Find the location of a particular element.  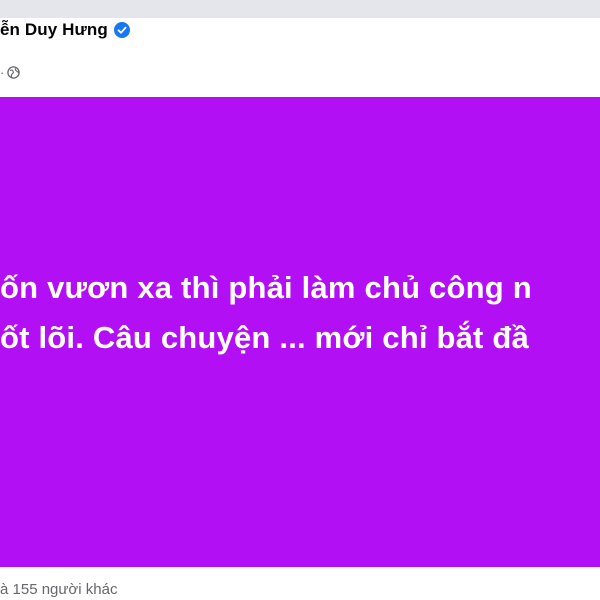

reactions-text: à 155 người khác is located at coordinates (59, 589).